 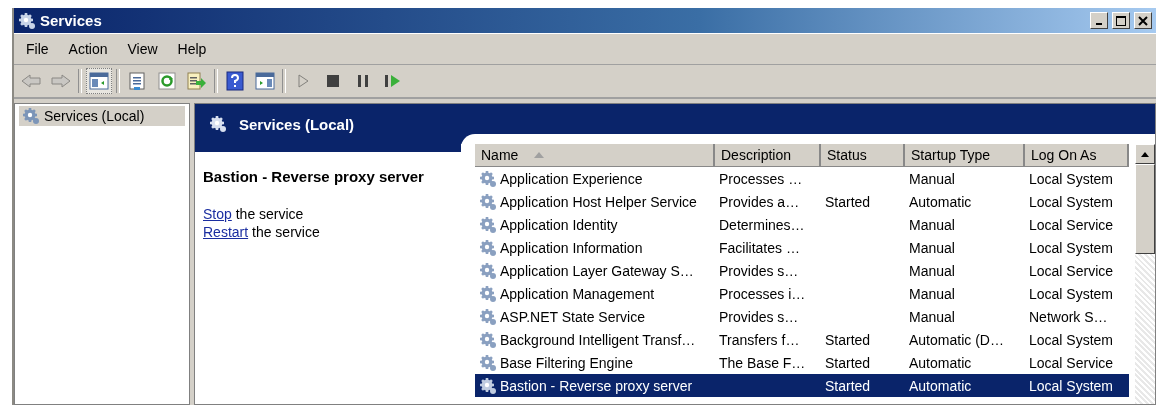 I want to click on action-text: Restart the service, so click(x=262, y=232).